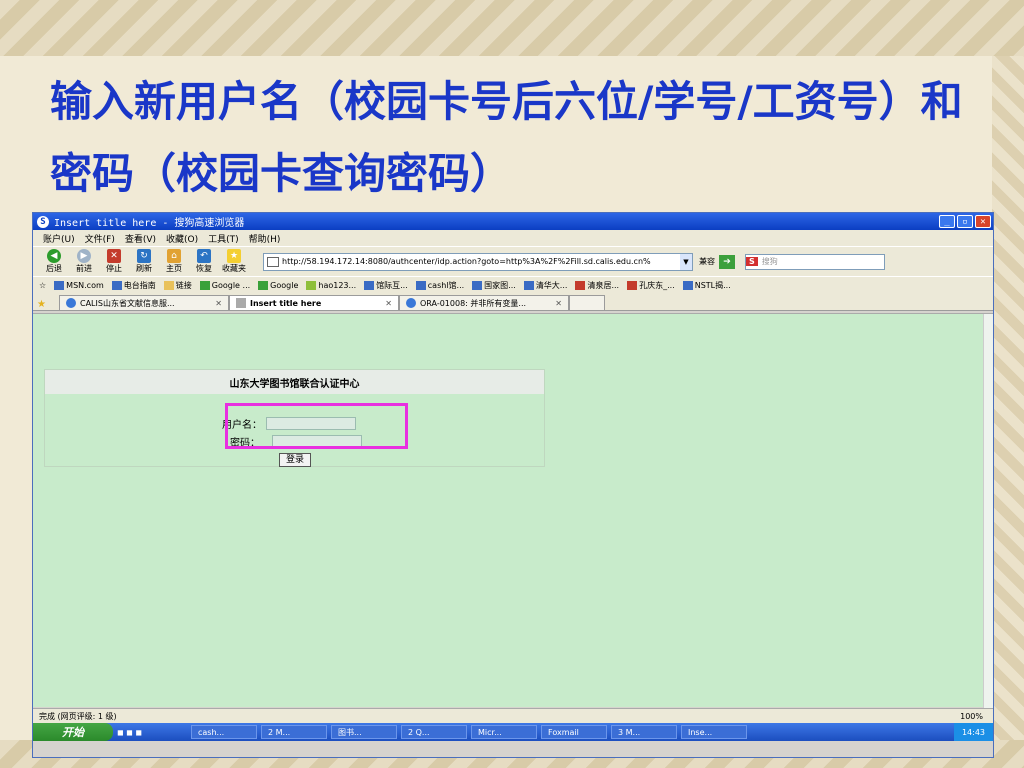  What do you see at coordinates (295, 460) in the screenshot?
I see `login-button: 登录` at bounding box center [295, 460].